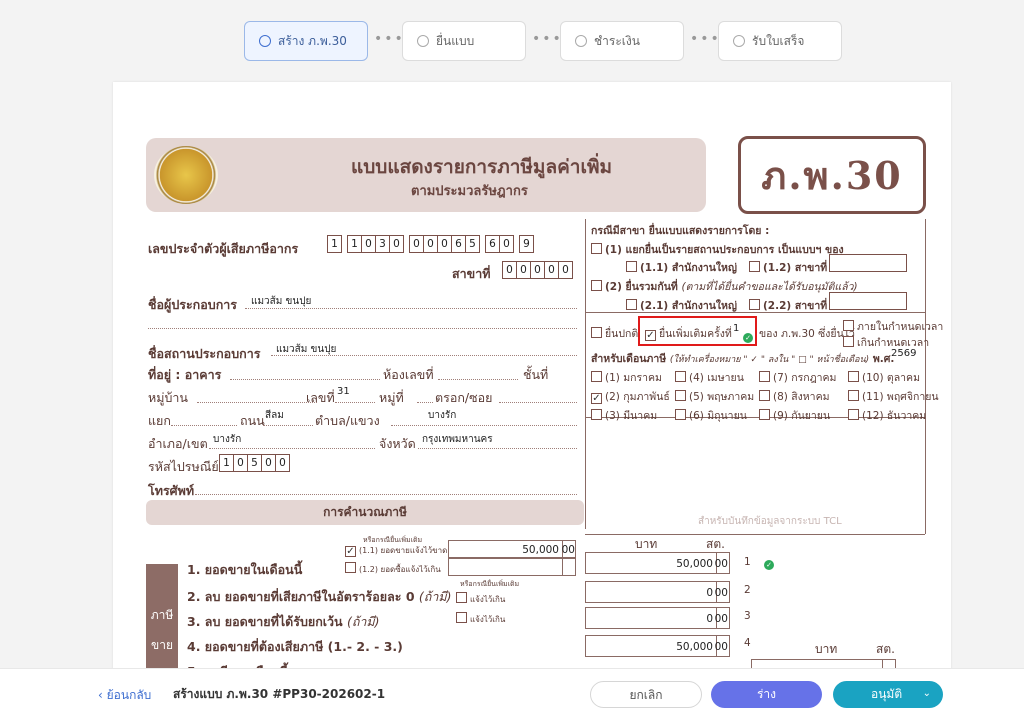 The height and width of the screenshot is (719, 1024). I want to click on line2-amount: 0 00, so click(657, 592).